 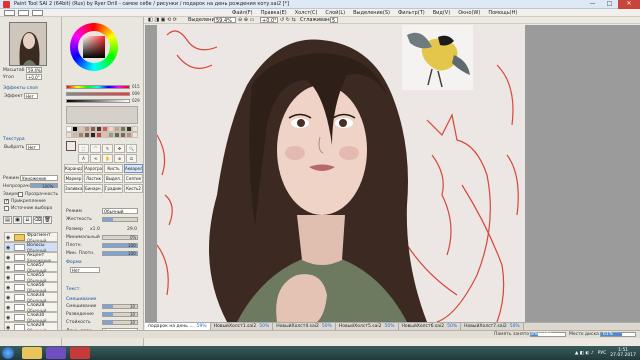 What do you see at coordinates (95, 229) in the screenshot?
I see `size-multiplier: x1.0` at bounding box center [95, 229].